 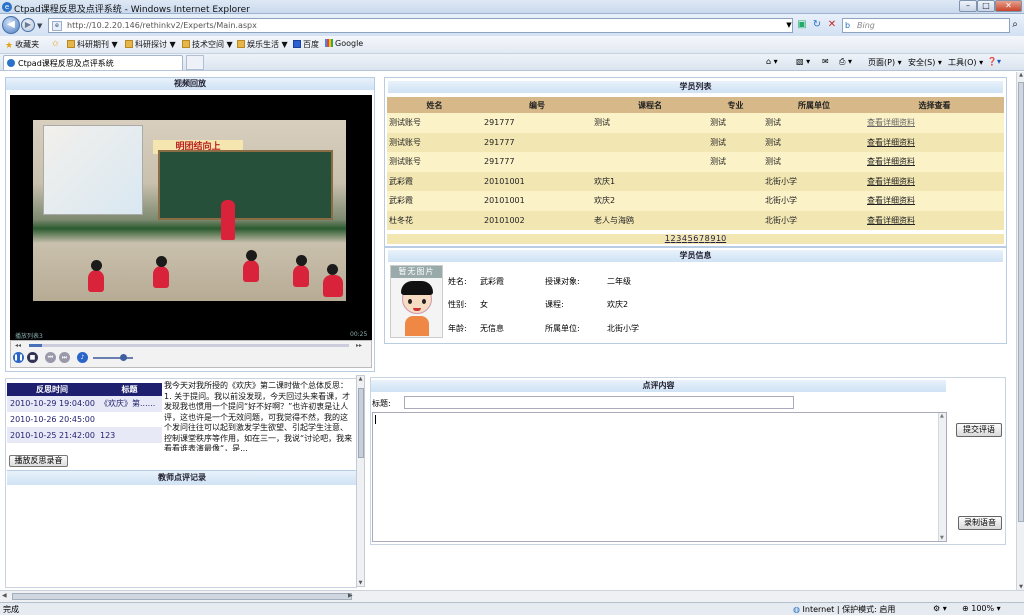 What do you see at coordinates (599, 402) in the screenshot?
I see `comment-title-input` at bounding box center [599, 402].